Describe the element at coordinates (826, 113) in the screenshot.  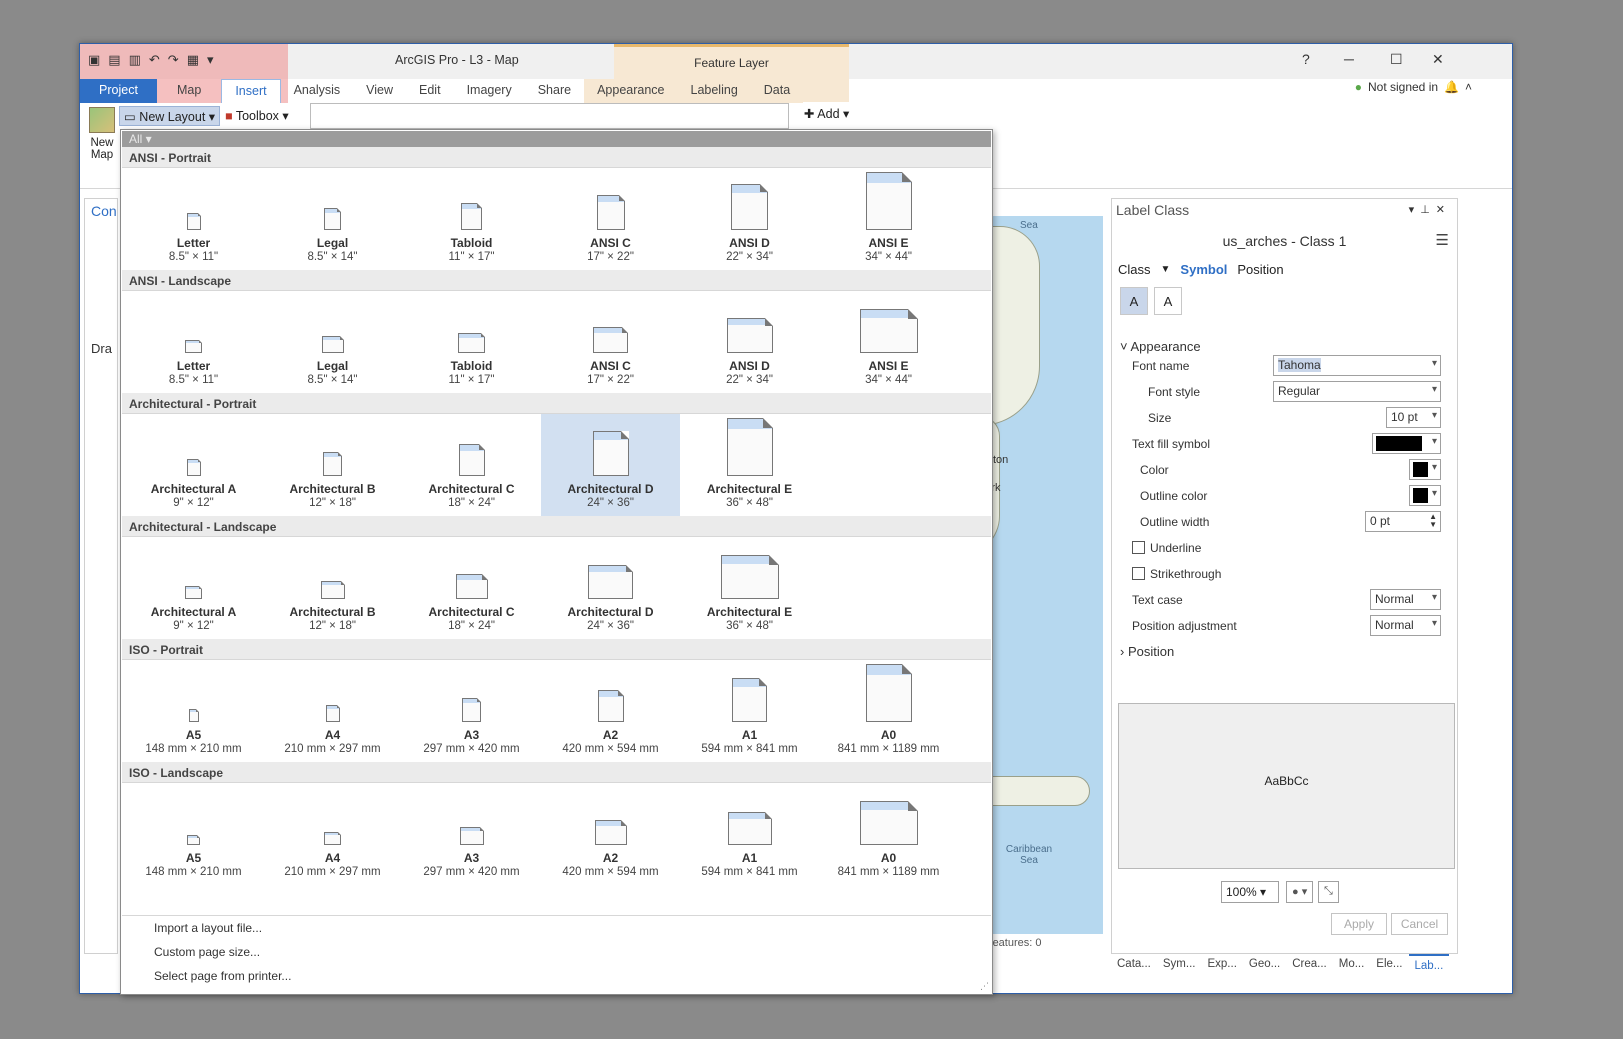
I see `add-button: ✚ Add ▾` at that location.